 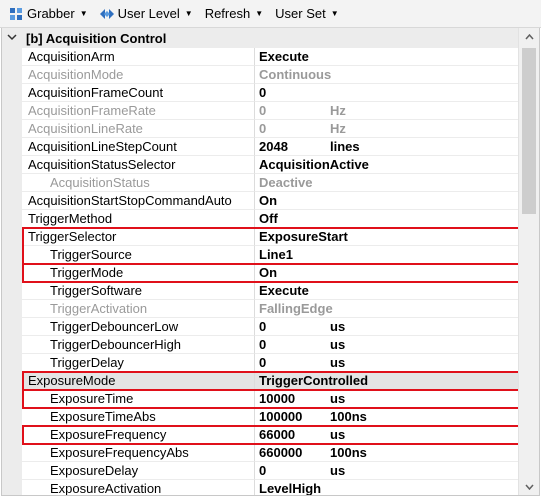 What do you see at coordinates (386, 93) in the screenshot?
I see `property-value: 0` at bounding box center [386, 93].